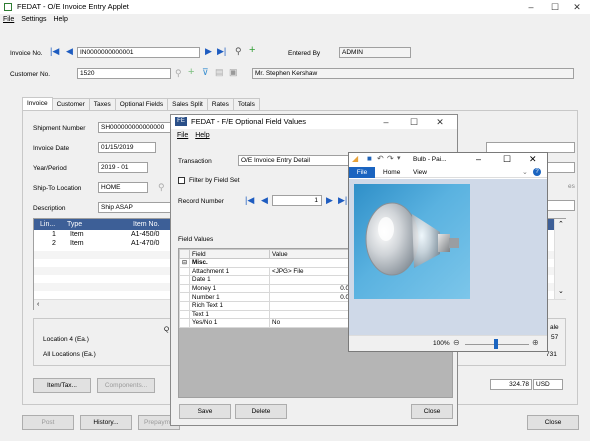 The width and height of the screenshot is (590, 441). What do you see at coordinates (496, 344) in the screenshot?
I see `zoom-slider-thumb` at bounding box center [496, 344].